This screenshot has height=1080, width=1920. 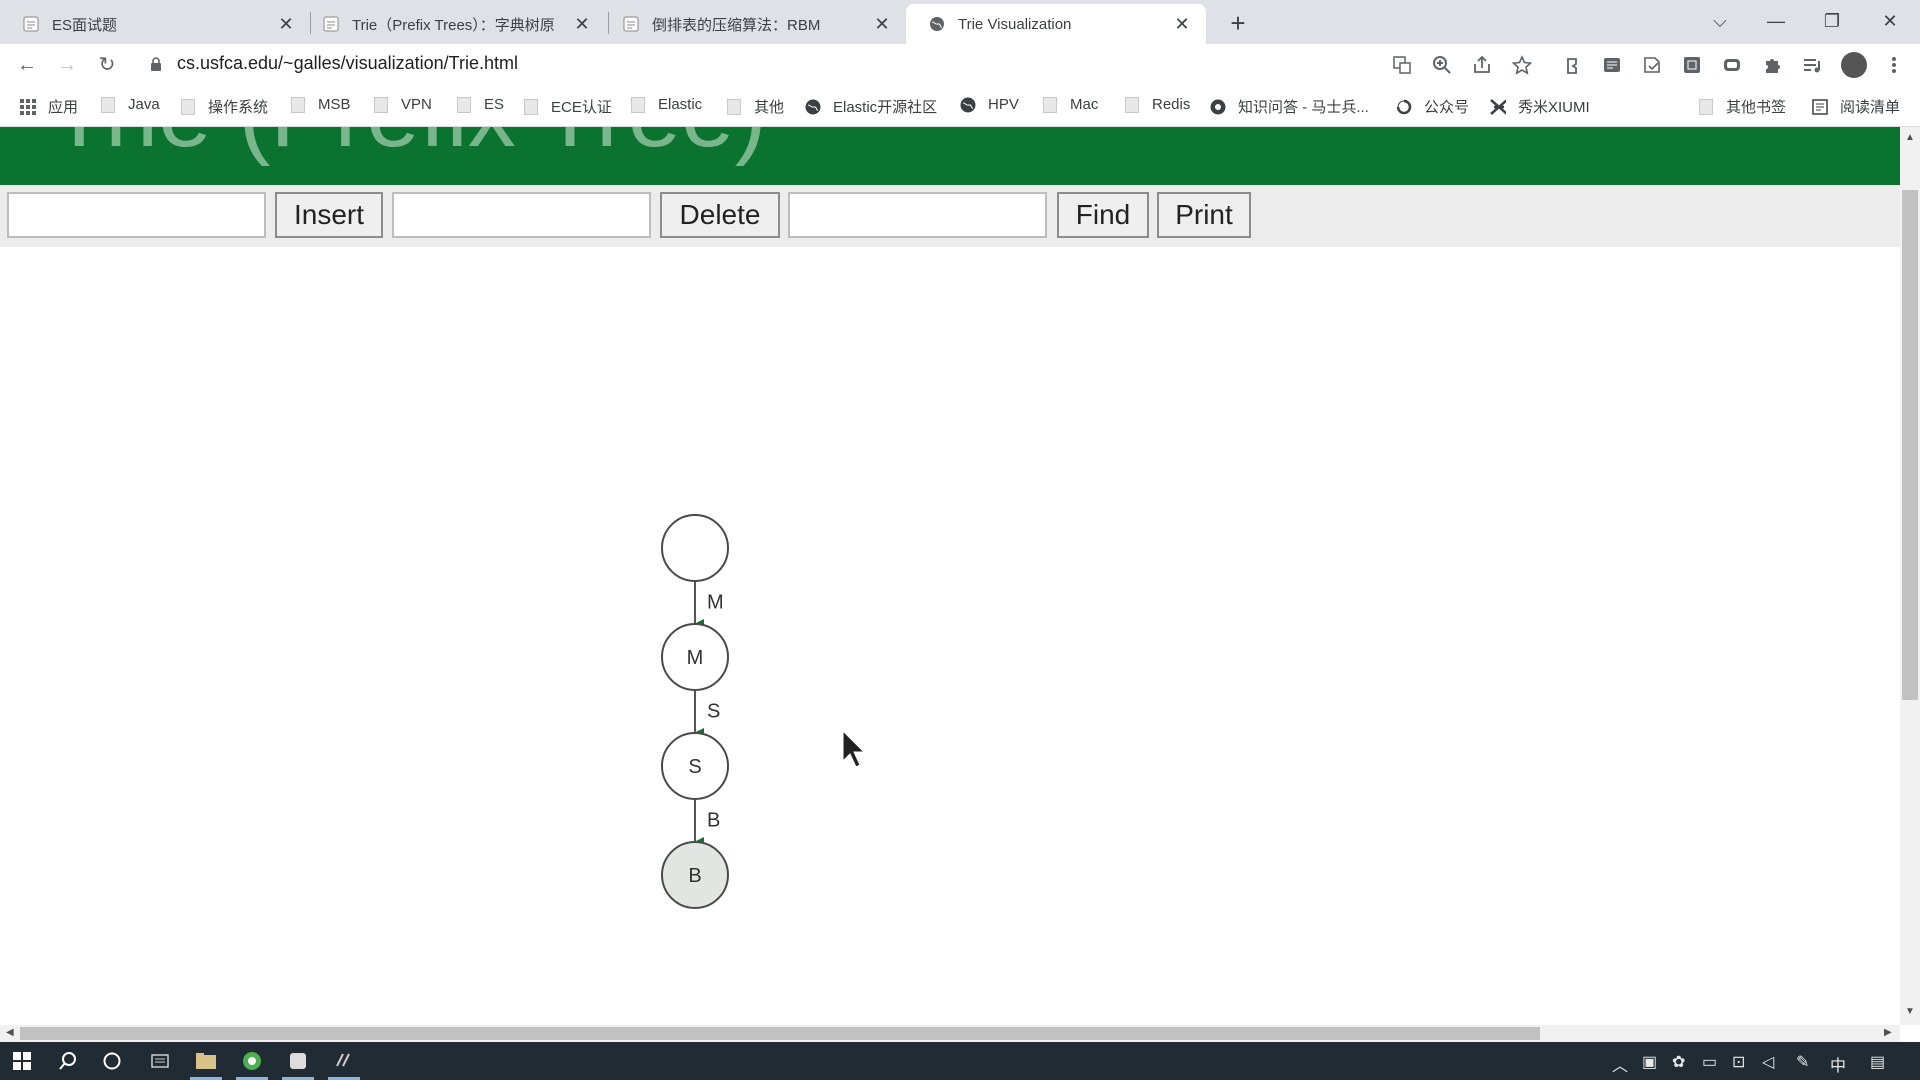 What do you see at coordinates (453, 24) in the screenshot?
I see `tab-trie-prefix-trees: Trie（Prefix Trees）：字典树原 ✕` at bounding box center [453, 24].